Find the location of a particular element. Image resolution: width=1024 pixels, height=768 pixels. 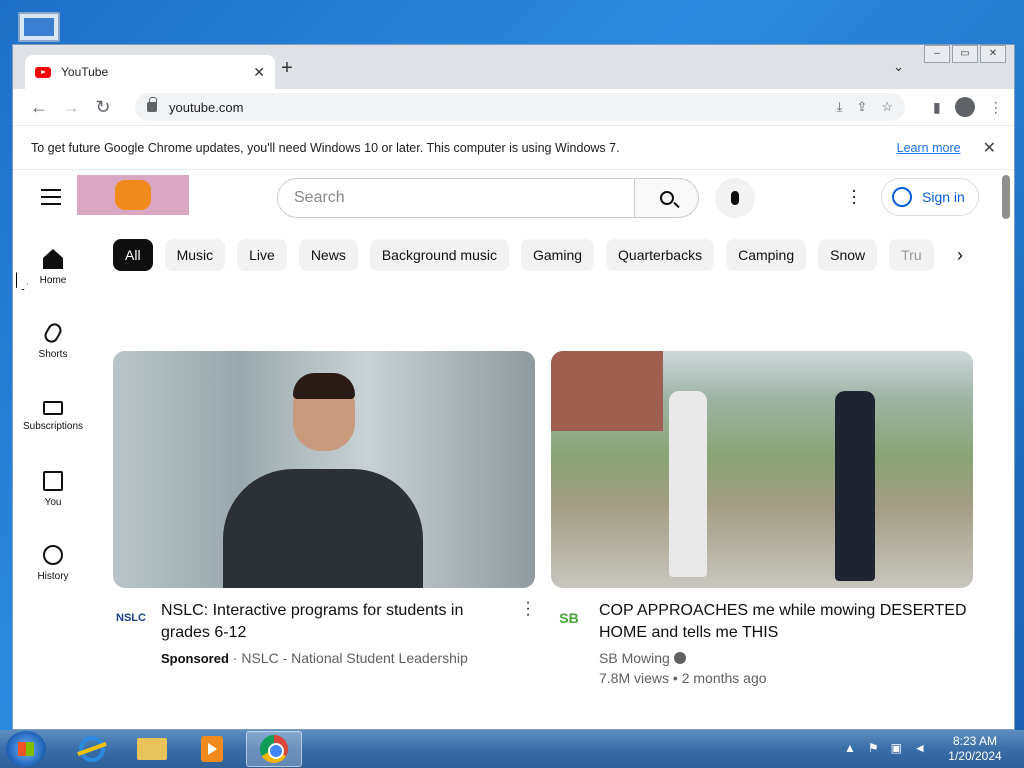

system-tray: ▲ ⚑ ▣ ◄ is located at coordinates (891, 748).